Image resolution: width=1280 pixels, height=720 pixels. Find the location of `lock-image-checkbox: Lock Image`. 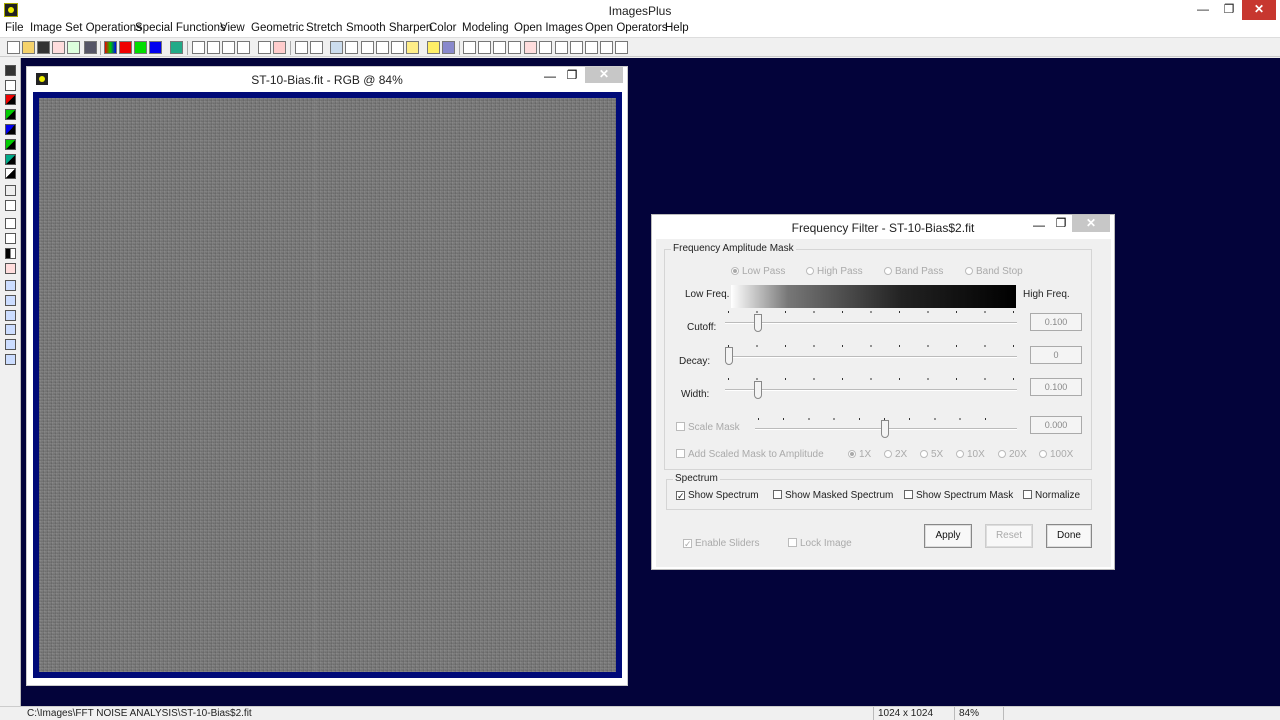

lock-image-checkbox: Lock Image is located at coordinates (820, 543).